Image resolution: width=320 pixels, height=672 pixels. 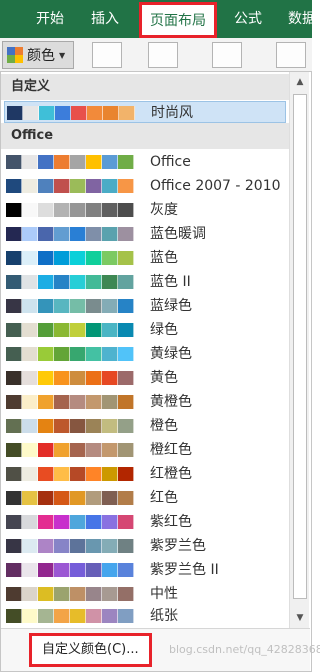 I want to click on theme-row: 纸张, so click(x=145, y=616).